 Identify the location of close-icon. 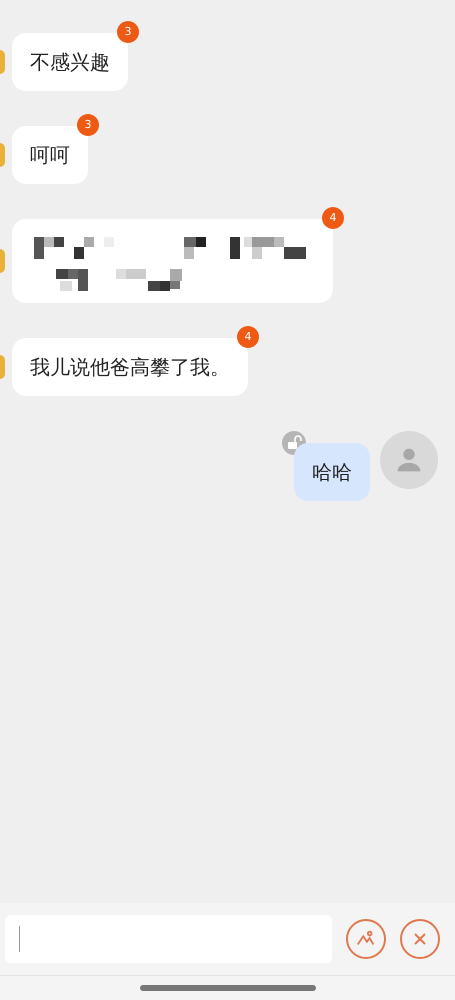
(420, 939).